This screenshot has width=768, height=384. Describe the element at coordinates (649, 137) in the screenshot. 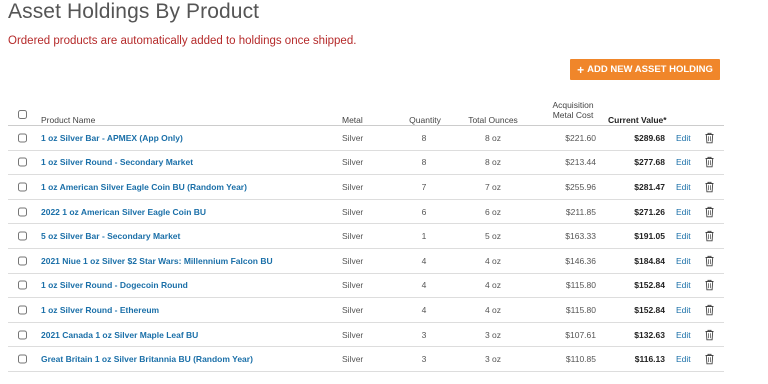

I see `current-value-cell: $289.68` at that location.